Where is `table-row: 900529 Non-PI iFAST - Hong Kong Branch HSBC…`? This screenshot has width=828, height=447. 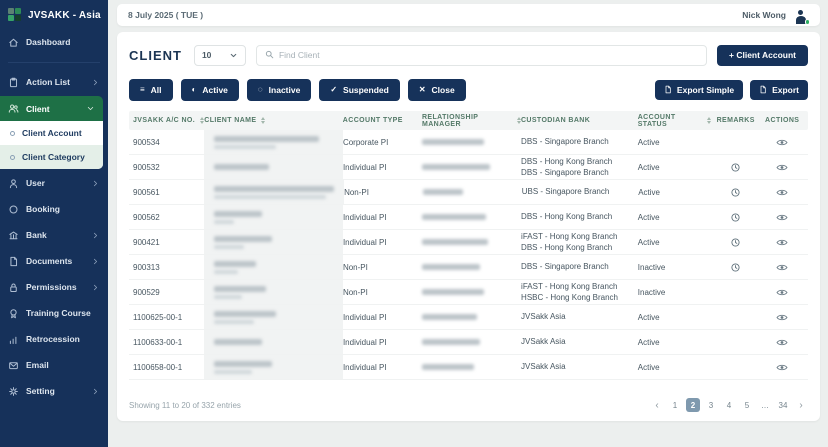 table-row: 900529 Non-PI iFAST - Hong Kong Branch HSBC… is located at coordinates (468, 292).